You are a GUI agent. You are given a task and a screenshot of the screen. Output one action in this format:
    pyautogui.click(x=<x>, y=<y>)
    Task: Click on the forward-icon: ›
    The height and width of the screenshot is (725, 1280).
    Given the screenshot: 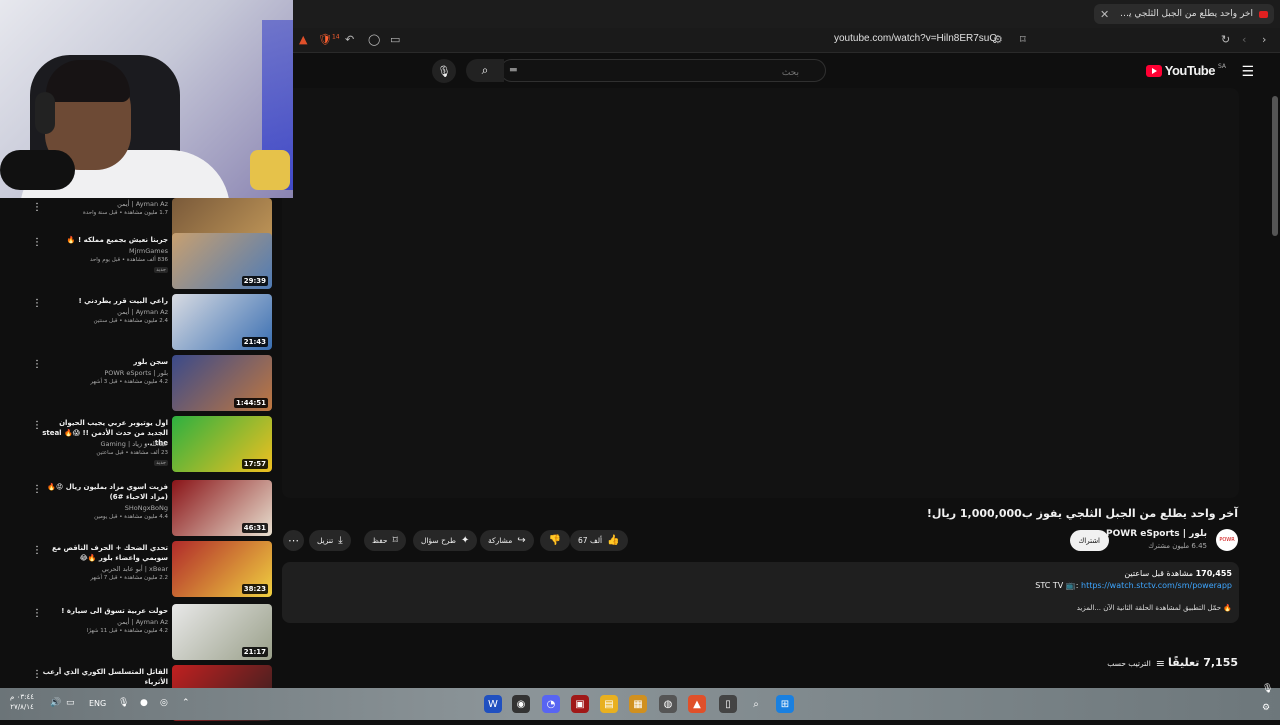 What is the action you would take?
    pyautogui.click(x=1264, y=39)
    